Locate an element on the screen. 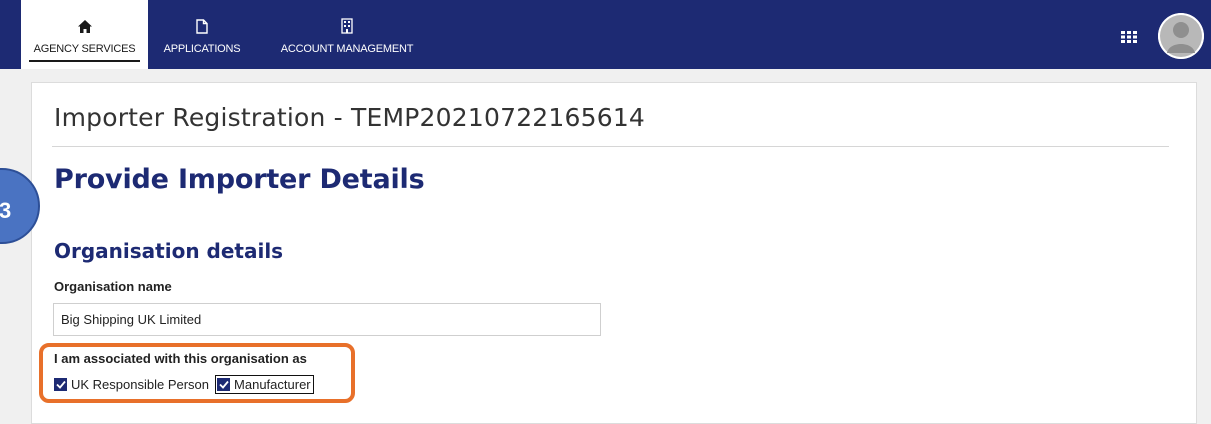 The height and width of the screenshot is (424, 1211). document-icon is located at coordinates (202, 26).